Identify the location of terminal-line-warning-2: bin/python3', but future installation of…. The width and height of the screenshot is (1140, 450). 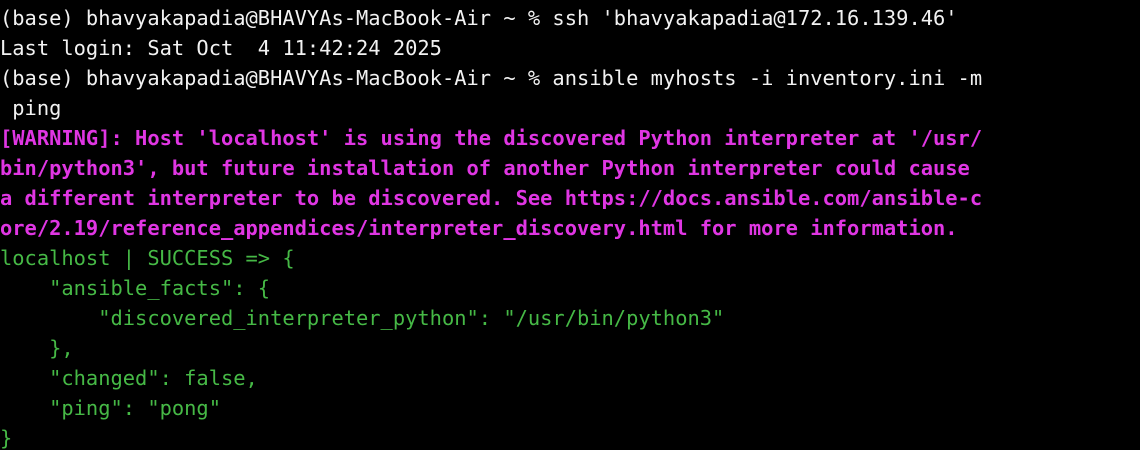
(485, 168).